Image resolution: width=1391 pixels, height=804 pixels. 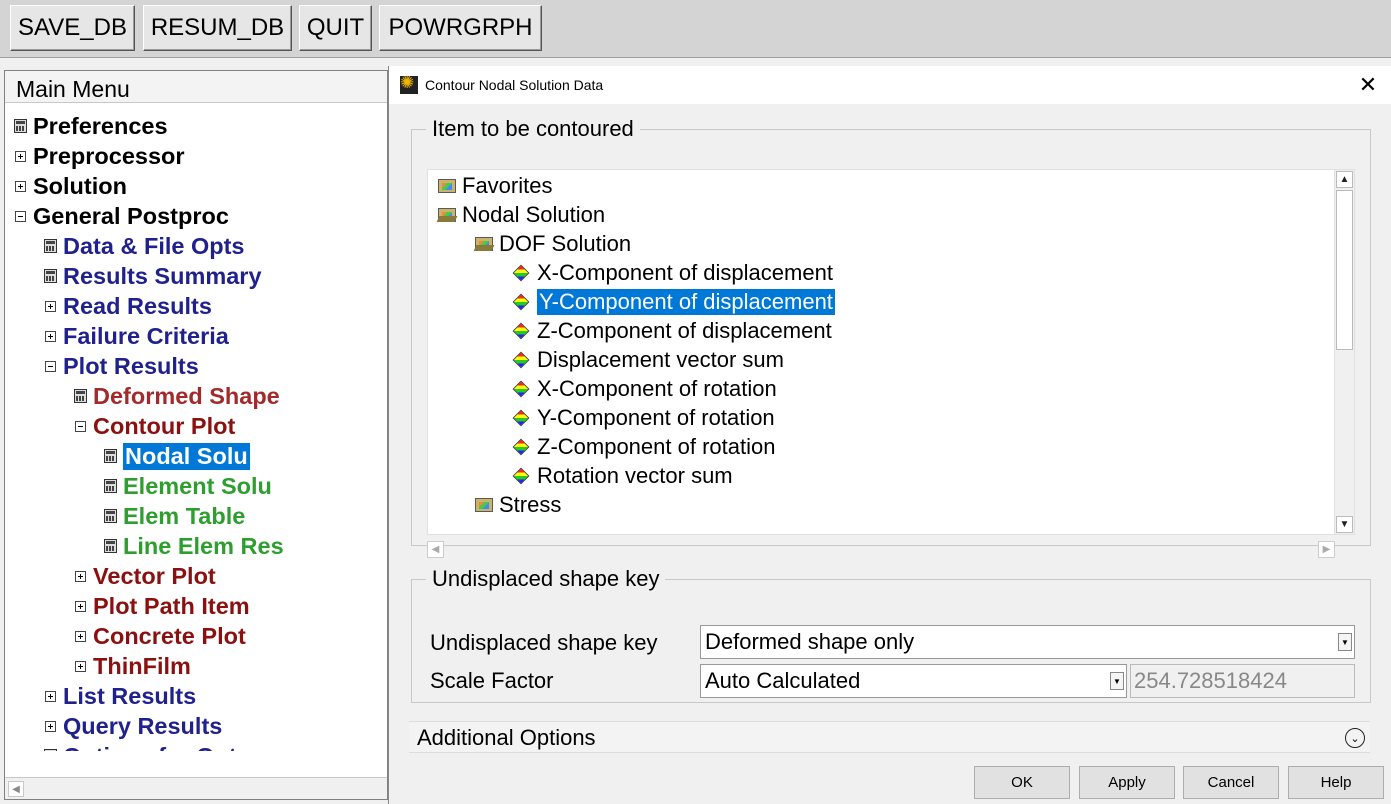 I want to click on tree-item: X-Component of displacement, so click(x=672, y=273).